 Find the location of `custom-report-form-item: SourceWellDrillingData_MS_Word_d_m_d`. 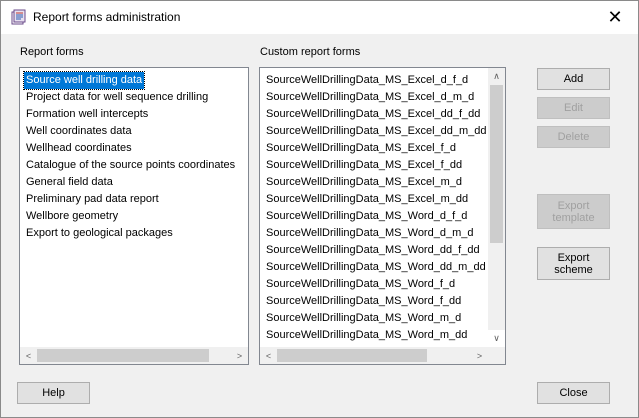

custom-report-form-item: SourceWellDrillingData_MS_Word_d_m_d is located at coordinates (369, 233).